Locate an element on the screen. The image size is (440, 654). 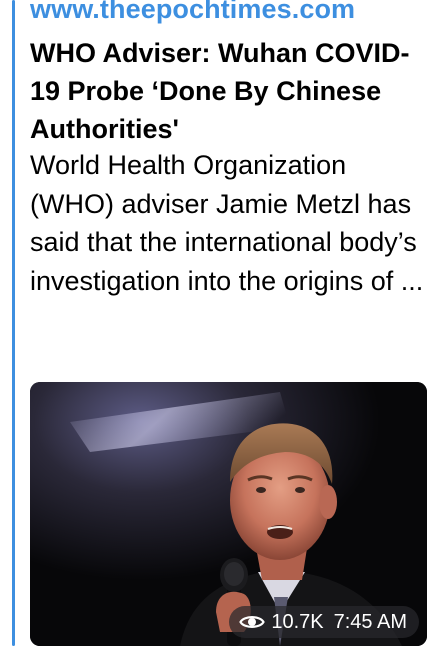
views-time-badge: 10.7K 7:45 AM is located at coordinates (324, 622).